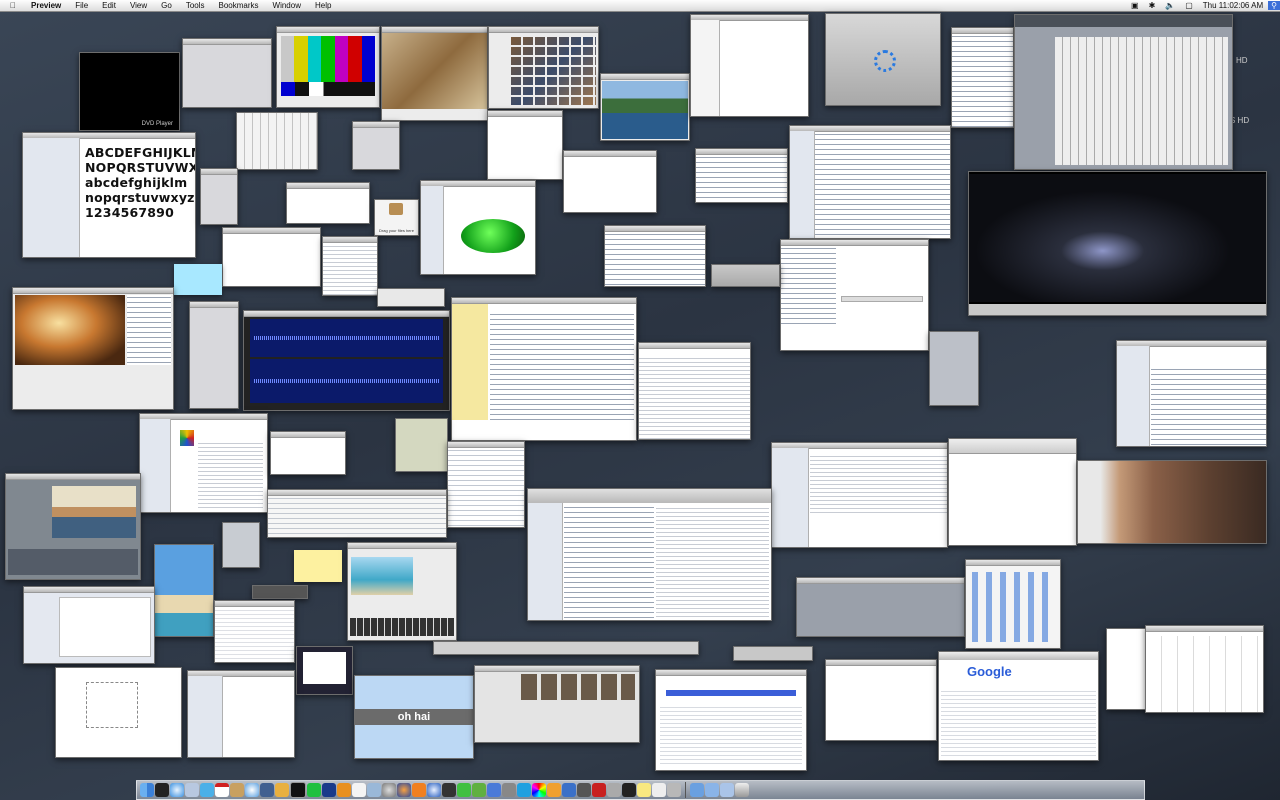 The height and width of the screenshot is (800, 1280). What do you see at coordinates (162, 790) in the screenshot?
I see `dashboard-icon` at bounding box center [162, 790].